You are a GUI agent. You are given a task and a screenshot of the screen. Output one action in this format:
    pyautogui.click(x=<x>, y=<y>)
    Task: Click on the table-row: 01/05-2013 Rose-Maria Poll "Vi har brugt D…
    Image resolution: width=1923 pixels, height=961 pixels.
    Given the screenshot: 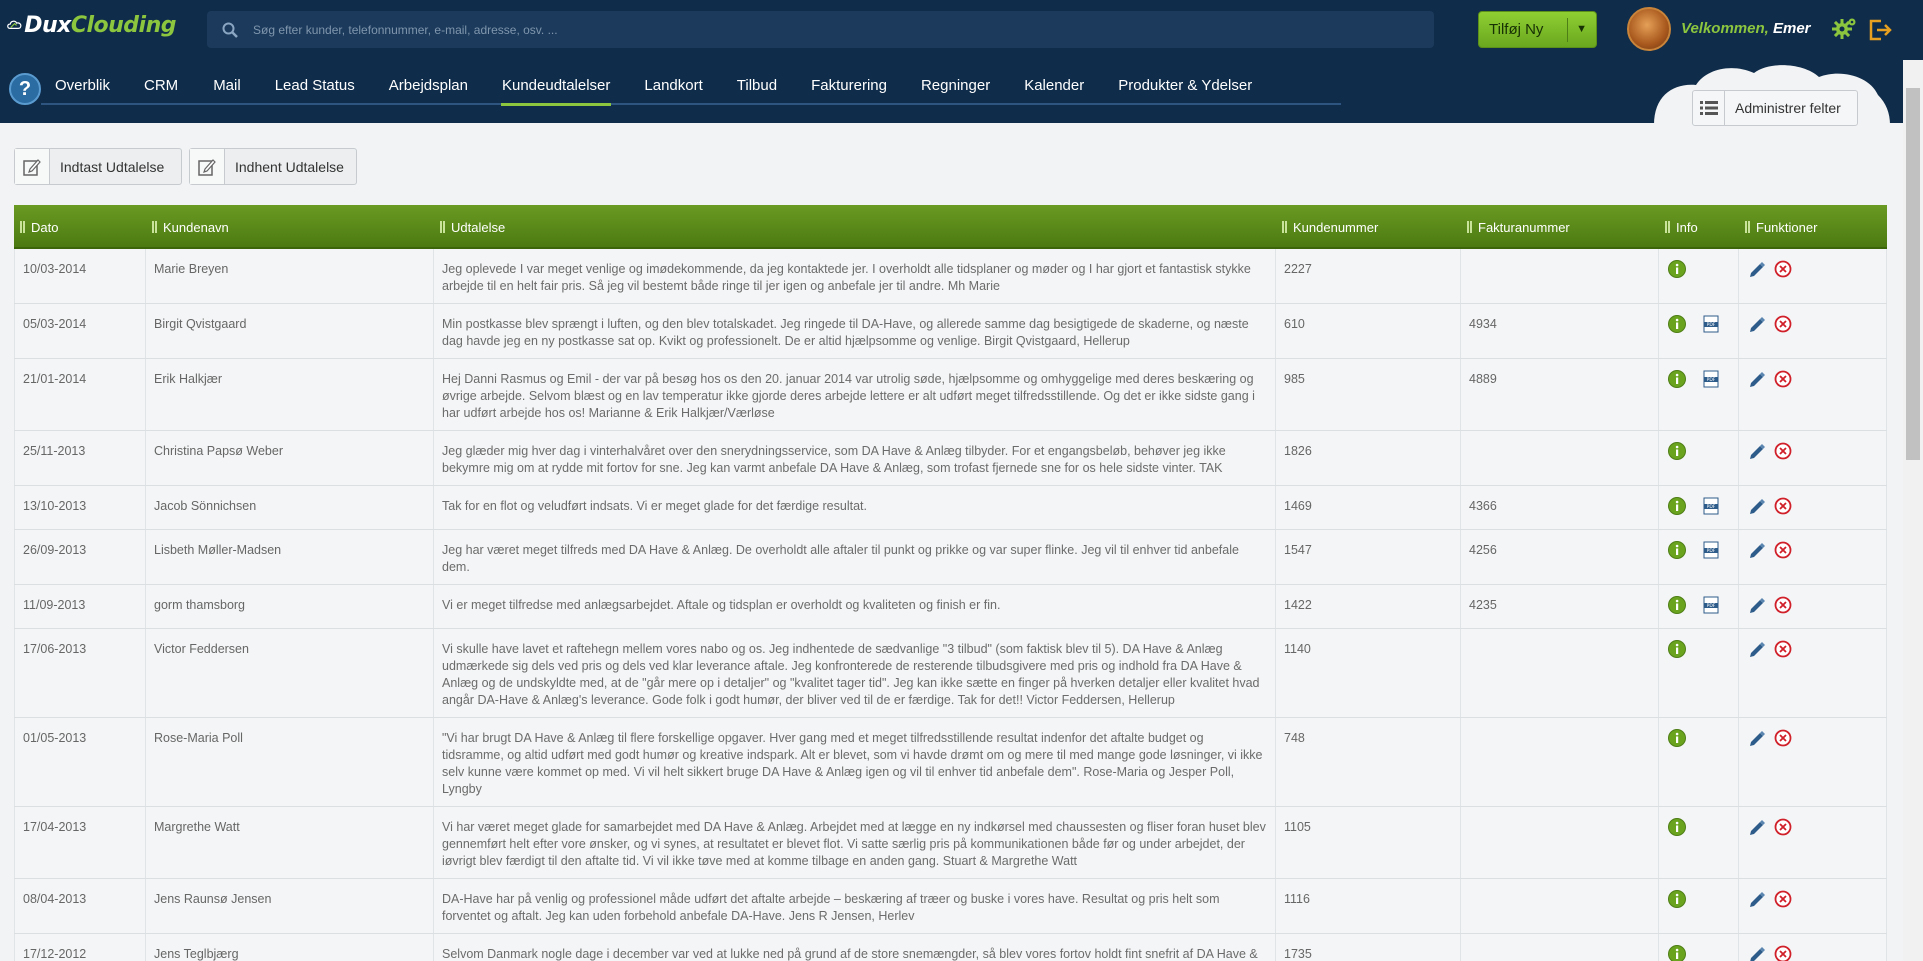 What is the action you would take?
    pyautogui.click(x=950, y=762)
    